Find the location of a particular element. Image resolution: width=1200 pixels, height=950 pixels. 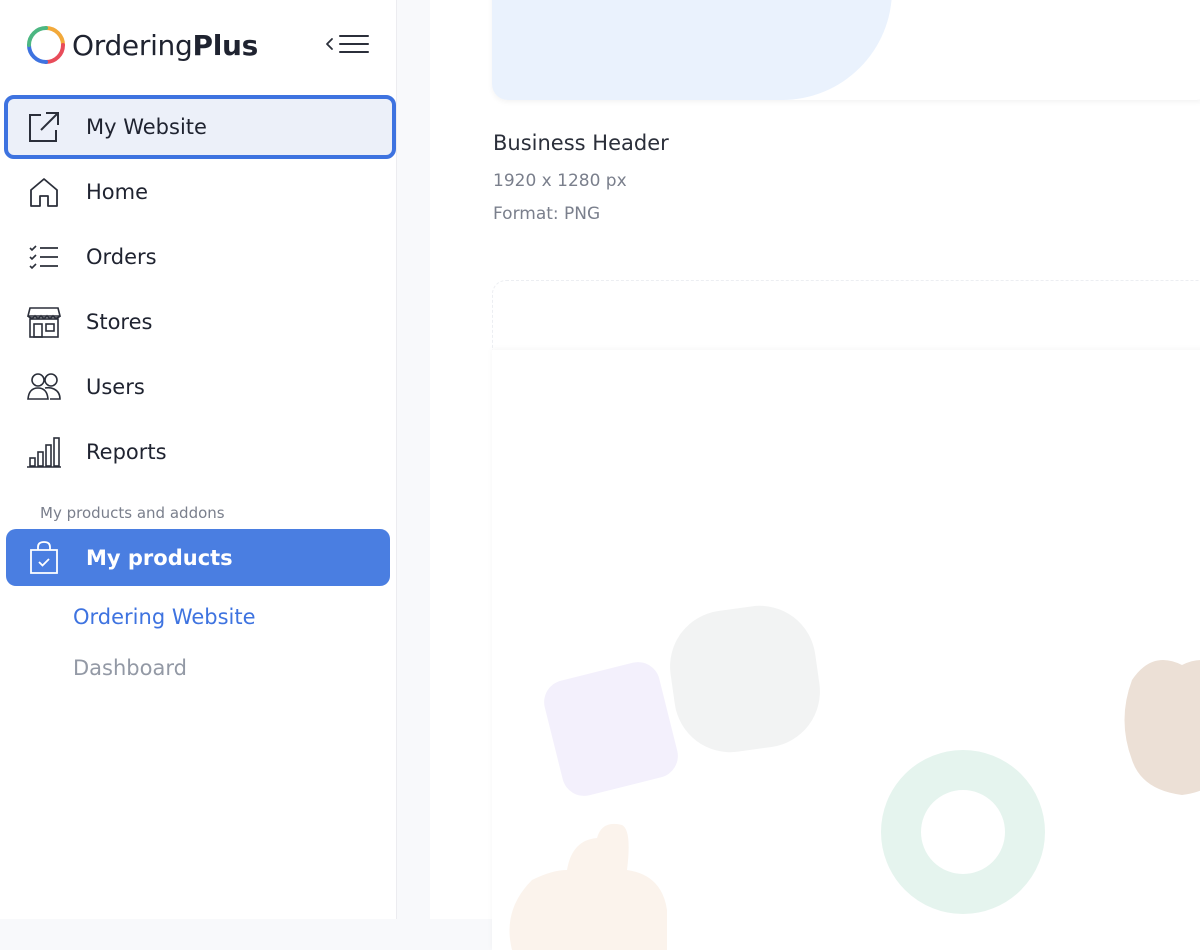

nav-my-website: My Website is located at coordinates (200, 127).